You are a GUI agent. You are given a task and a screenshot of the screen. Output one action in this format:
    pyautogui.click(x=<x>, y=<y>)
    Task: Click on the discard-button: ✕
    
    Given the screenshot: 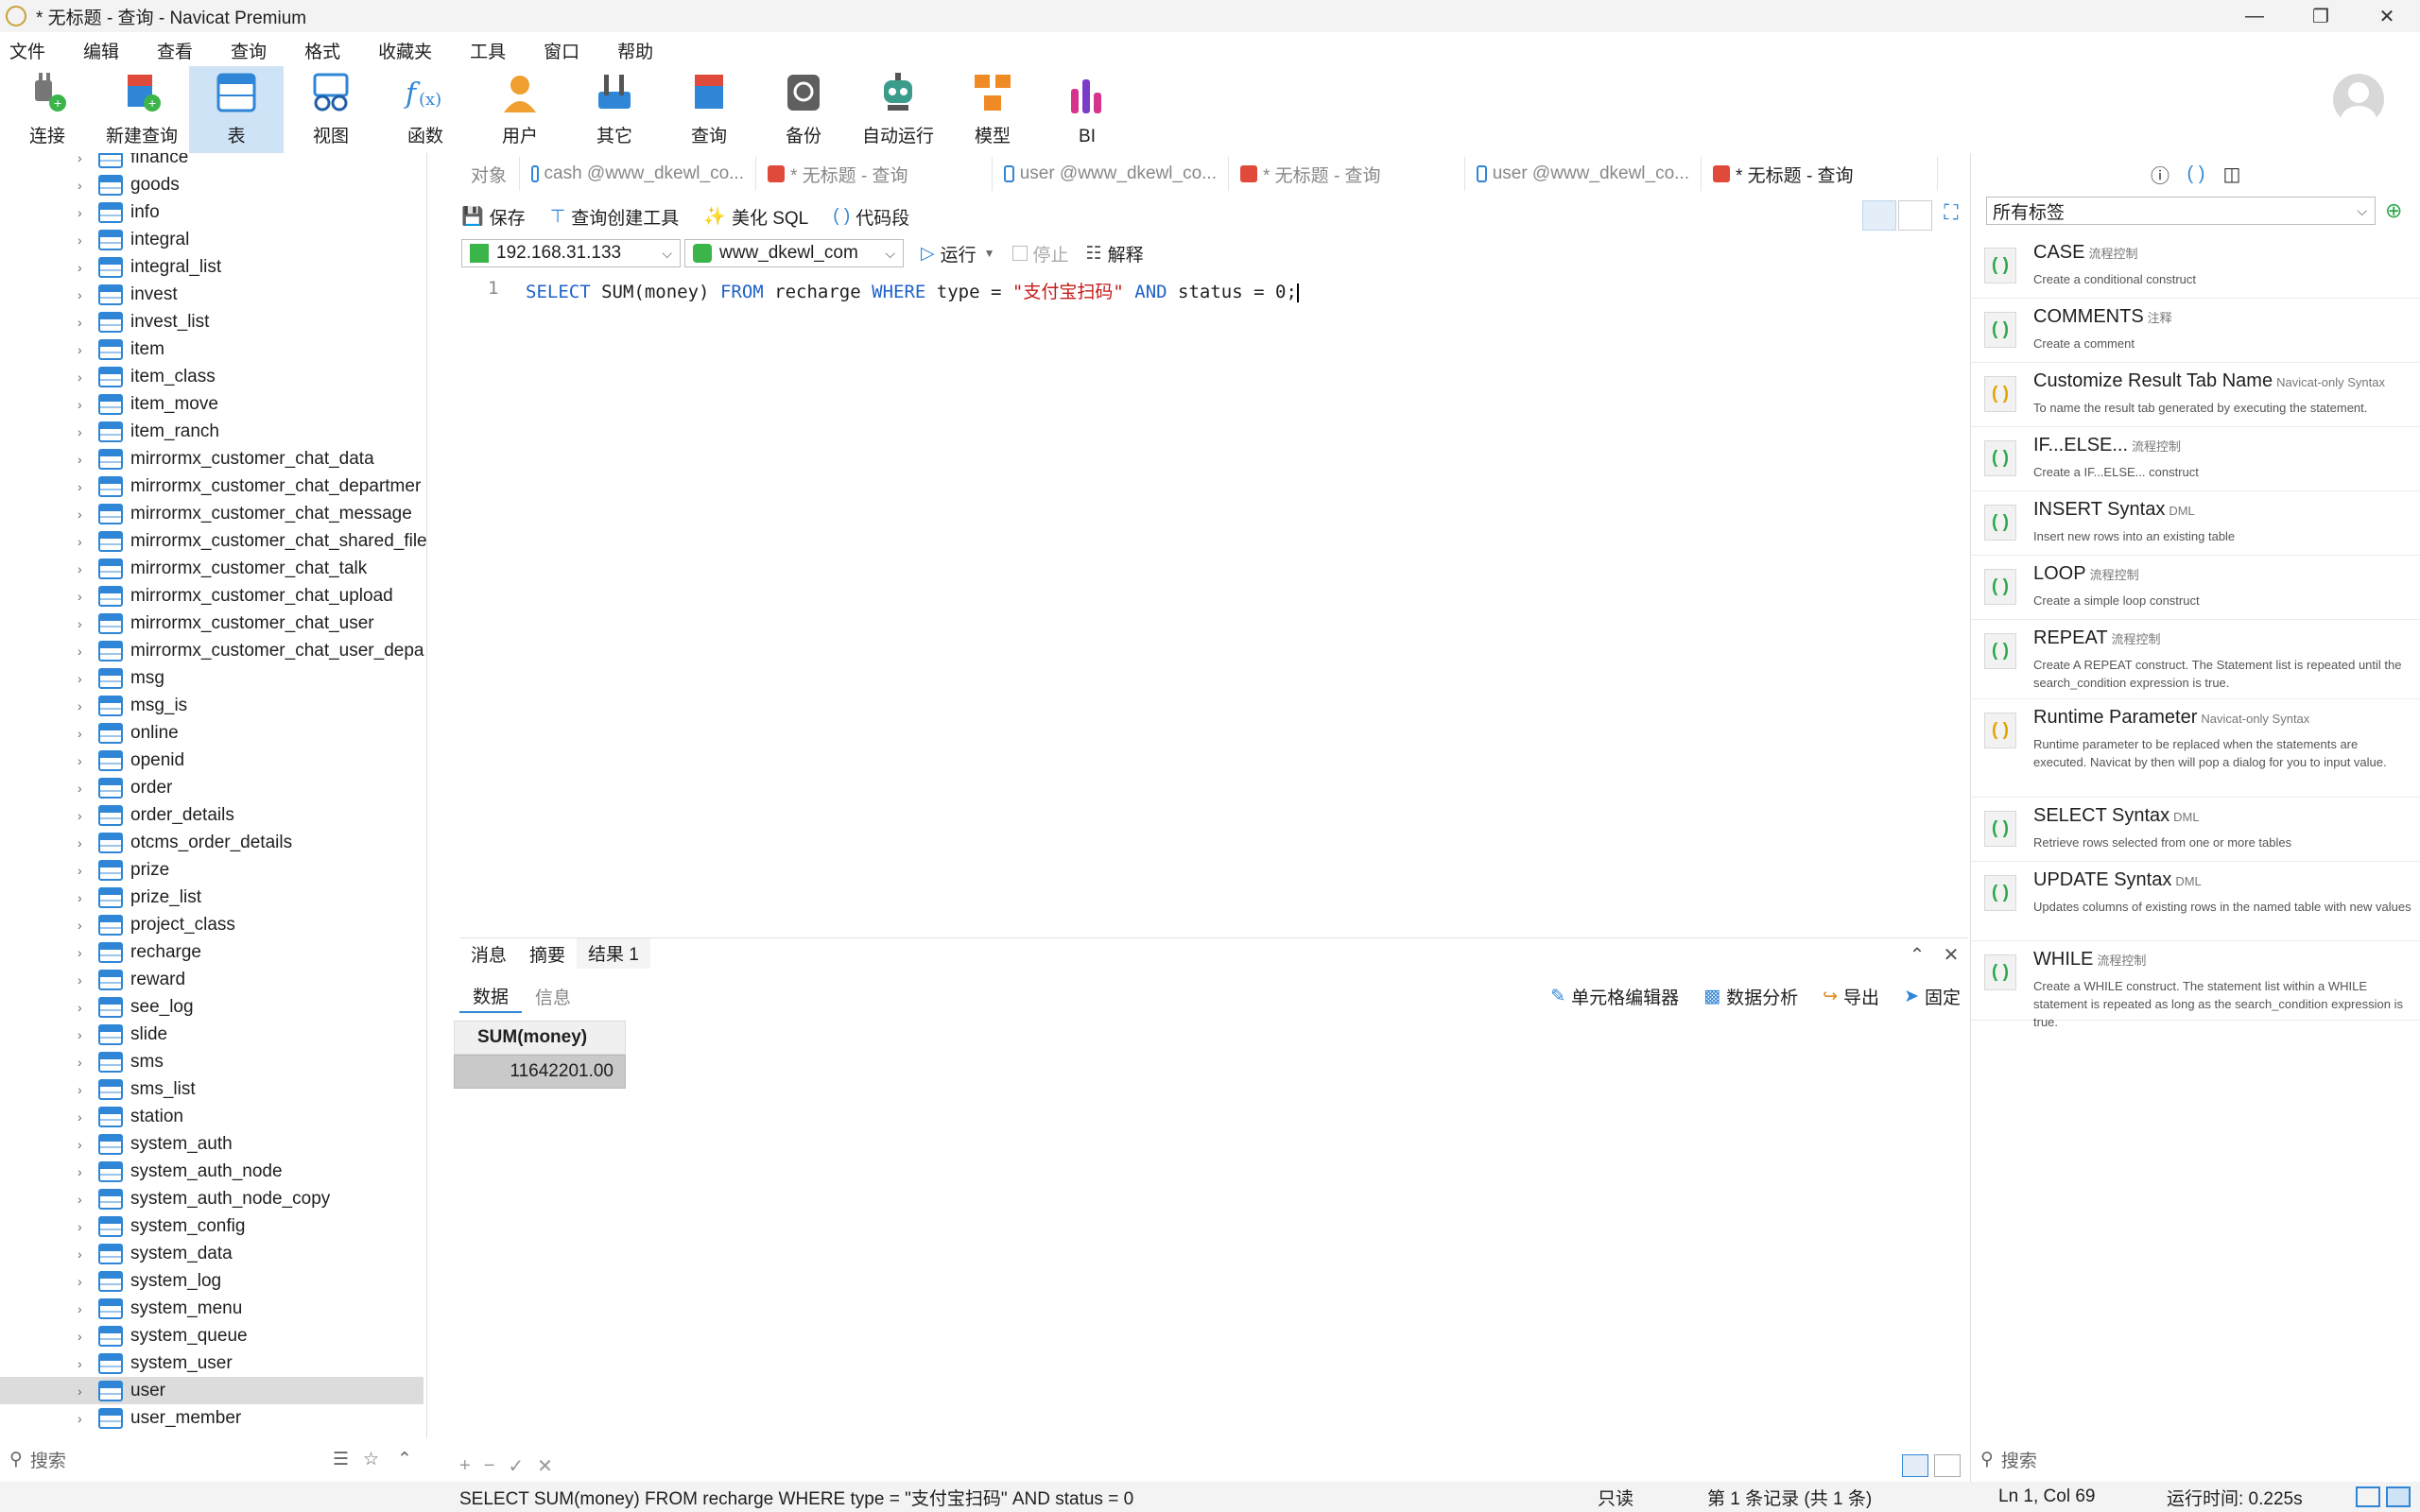 What is the action you would take?
    pyautogui.click(x=545, y=1466)
    